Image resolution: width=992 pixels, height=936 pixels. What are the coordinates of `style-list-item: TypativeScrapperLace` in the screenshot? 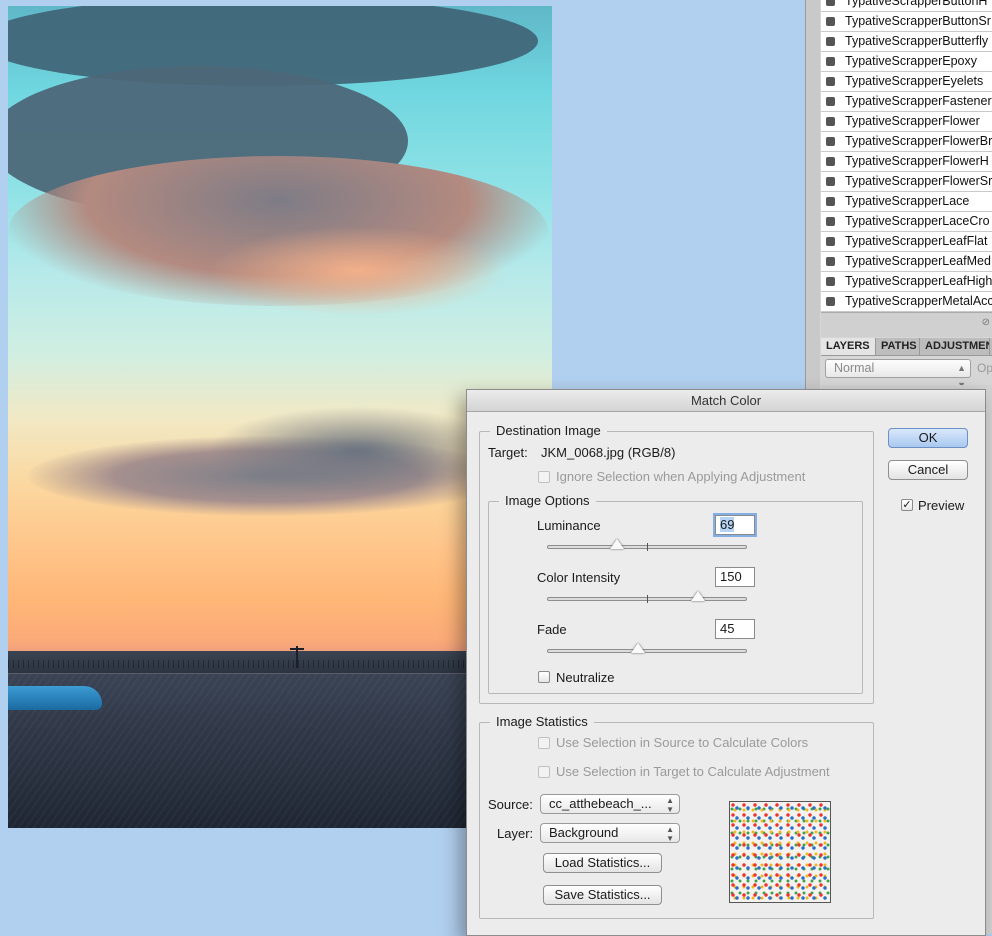 It's located at (906, 202).